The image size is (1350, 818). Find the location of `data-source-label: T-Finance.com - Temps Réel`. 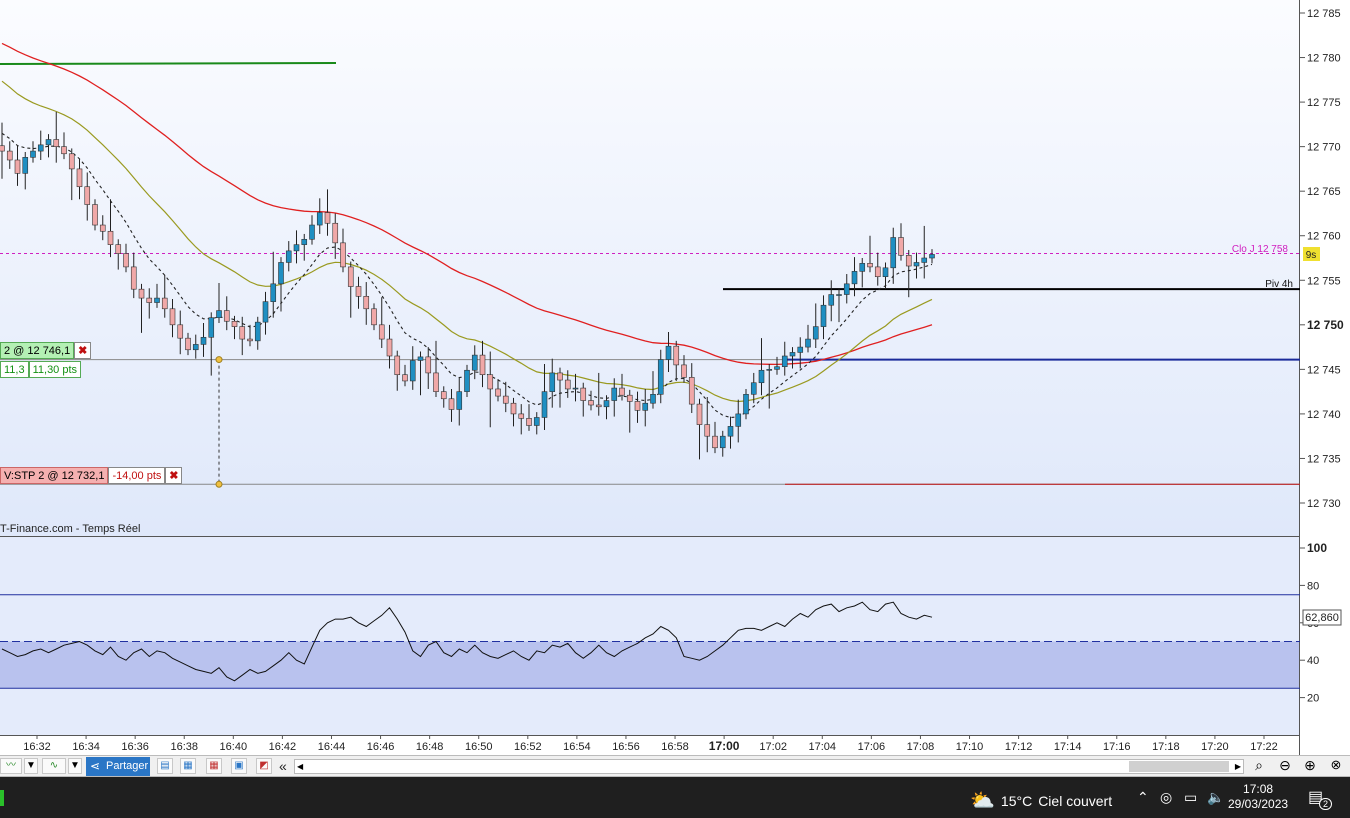

data-source-label: T-Finance.com - Temps Réel is located at coordinates (70, 529).